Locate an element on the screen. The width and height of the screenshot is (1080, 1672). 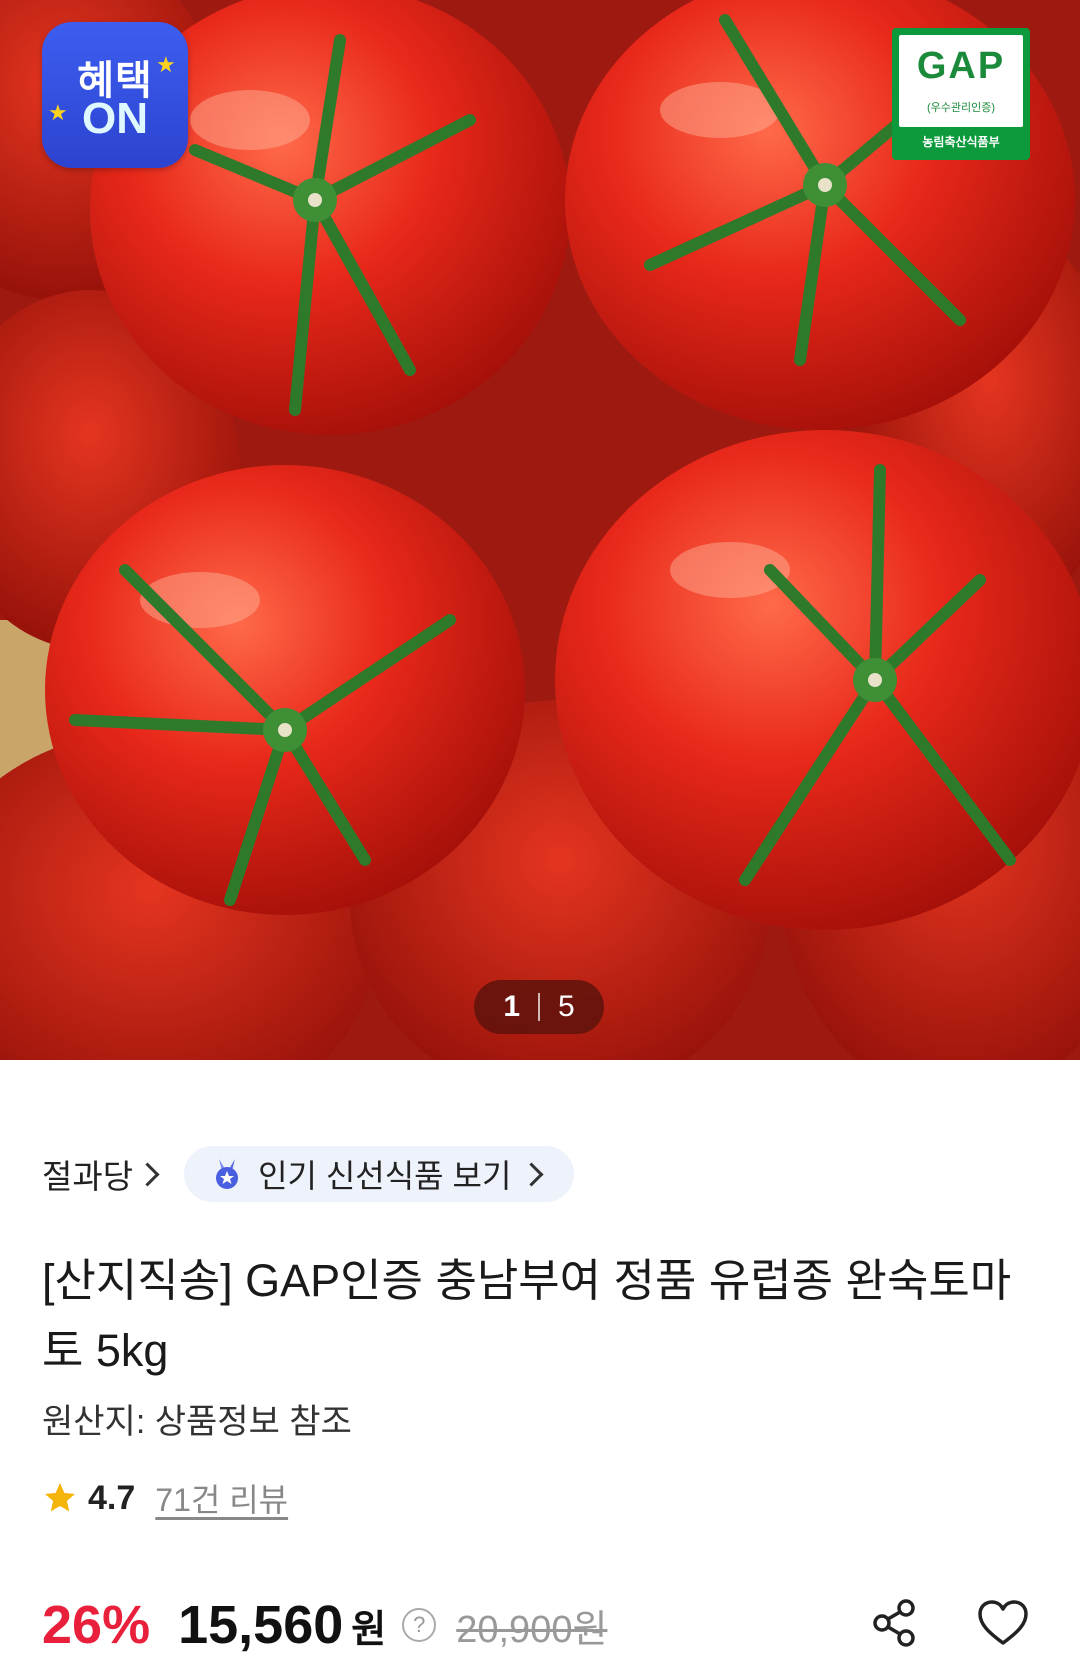
seller-link: 절과당 is located at coordinates (101, 1174).